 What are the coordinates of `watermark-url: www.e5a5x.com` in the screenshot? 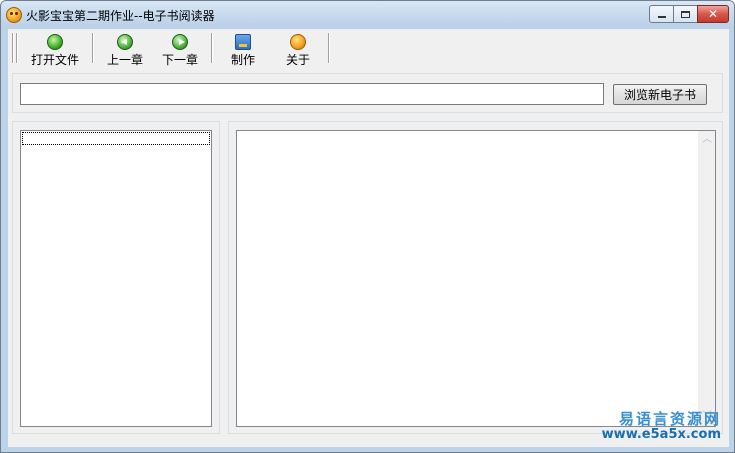 It's located at (661, 435).